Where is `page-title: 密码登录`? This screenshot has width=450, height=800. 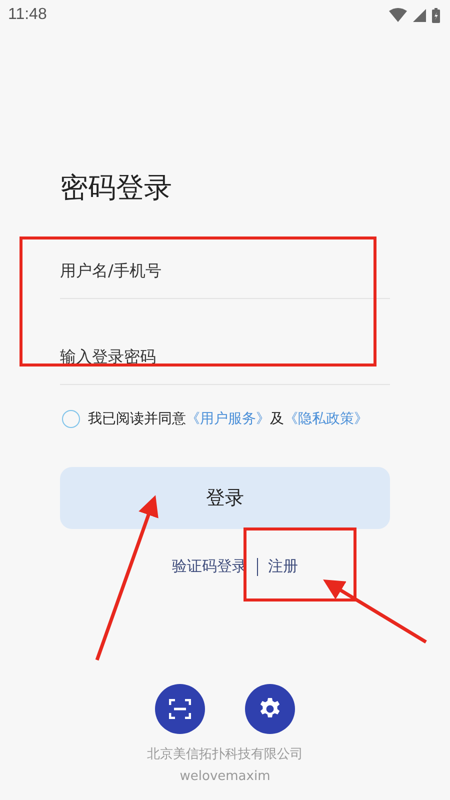
page-title: 密码登录 is located at coordinates (116, 188).